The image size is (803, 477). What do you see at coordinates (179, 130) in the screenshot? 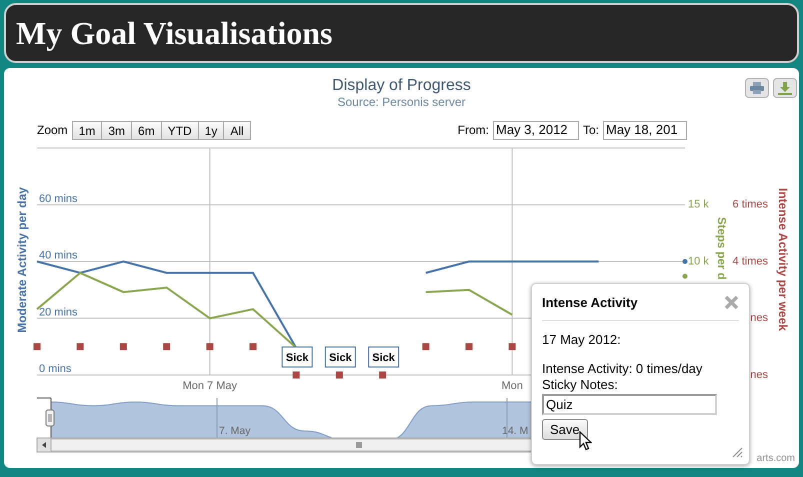
I see `zoom-range-button: YTD` at bounding box center [179, 130].